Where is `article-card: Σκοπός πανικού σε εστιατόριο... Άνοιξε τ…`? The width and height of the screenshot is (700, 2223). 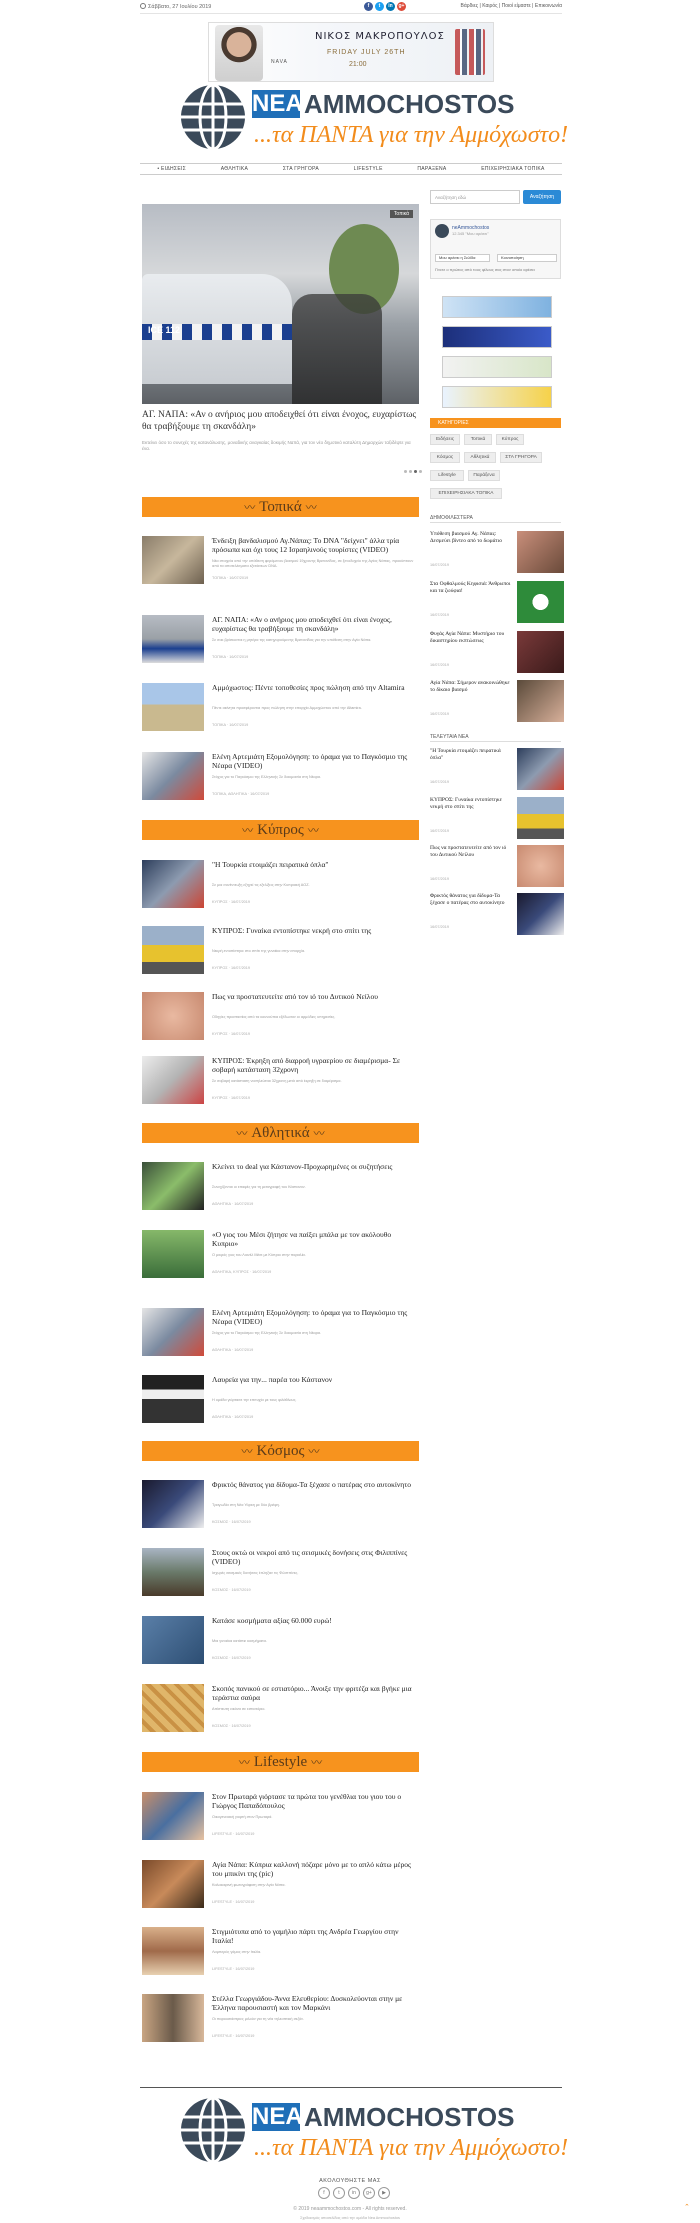
article-card: Σκοπός πανικού σε εστιατόριο... Άνοιξε τ… is located at coordinates (280, 1714).